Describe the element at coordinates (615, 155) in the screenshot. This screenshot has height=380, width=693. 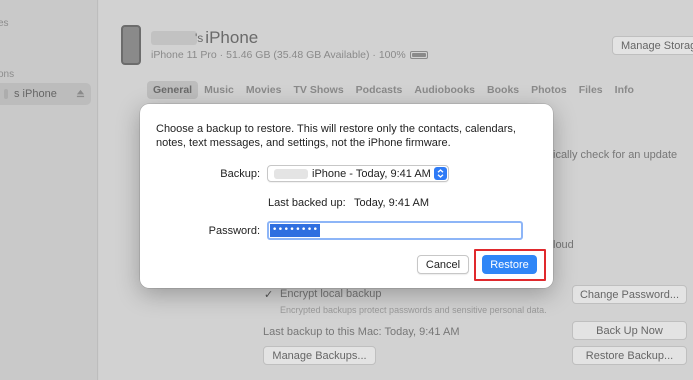
I see `auto-update-text: ically check for an update` at that location.